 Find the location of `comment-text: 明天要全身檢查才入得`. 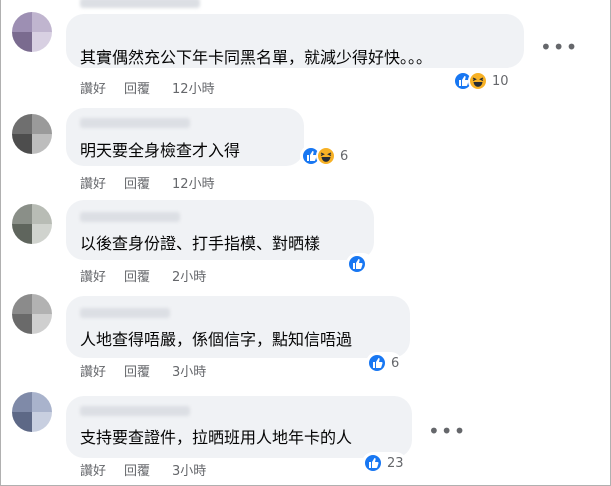

comment-text: 明天要全身檢查才入得 is located at coordinates (160, 150).